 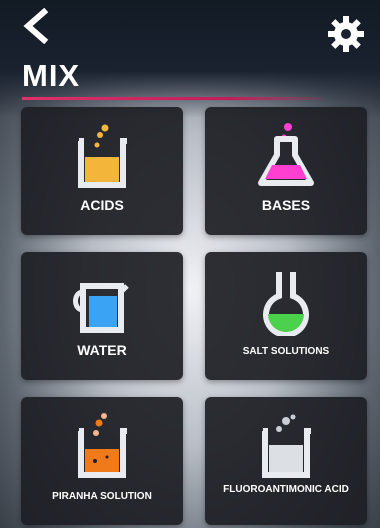 I want to click on beaker-clear-icon, so click(x=286, y=446).